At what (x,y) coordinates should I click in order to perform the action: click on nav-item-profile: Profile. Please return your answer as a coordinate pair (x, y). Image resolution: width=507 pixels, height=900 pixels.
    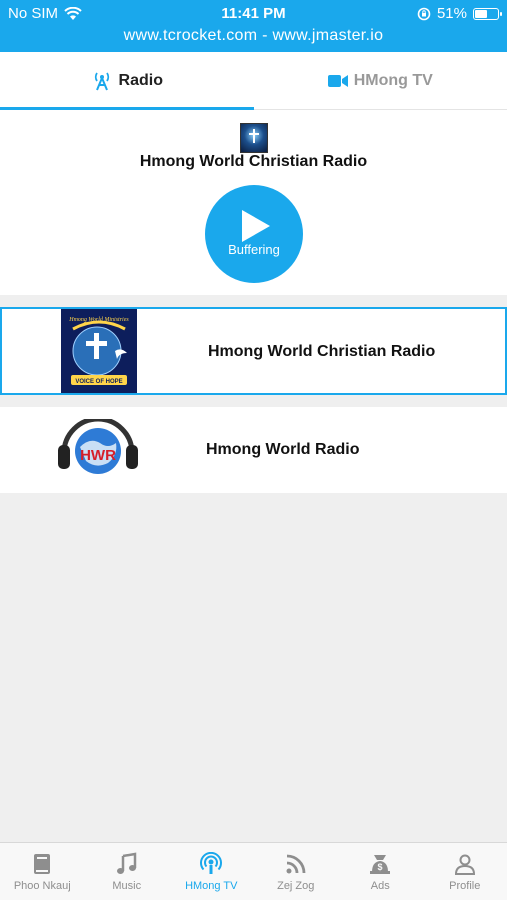
    Looking at the image, I should click on (465, 871).